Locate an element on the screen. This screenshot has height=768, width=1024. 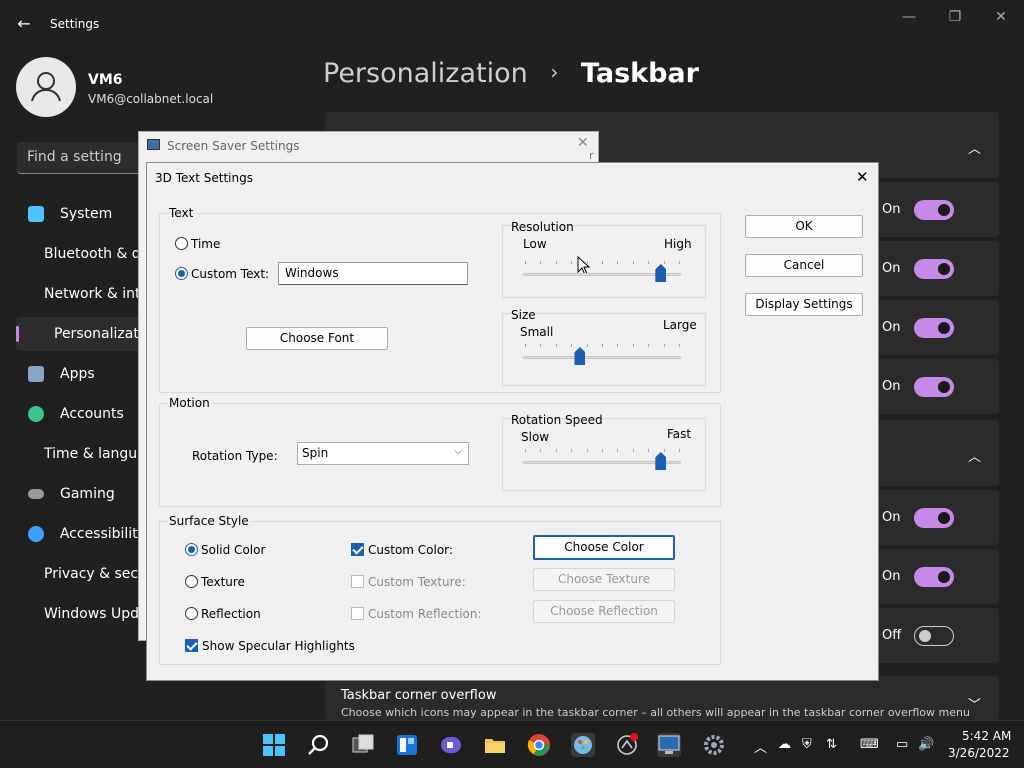
custom-text-radio is located at coordinates (181, 273).